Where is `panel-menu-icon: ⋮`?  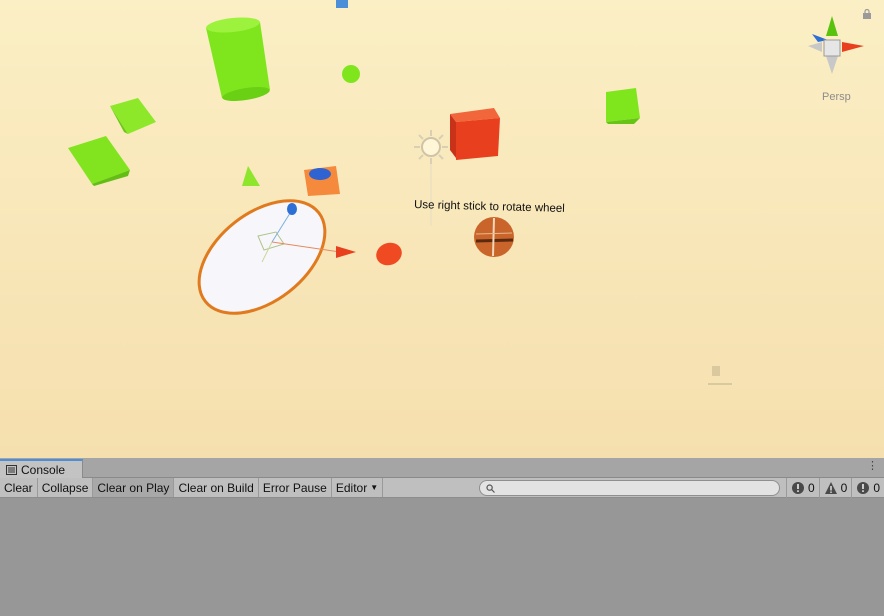 panel-menu-icon: ⋮ is located at coordinates (872, 466).